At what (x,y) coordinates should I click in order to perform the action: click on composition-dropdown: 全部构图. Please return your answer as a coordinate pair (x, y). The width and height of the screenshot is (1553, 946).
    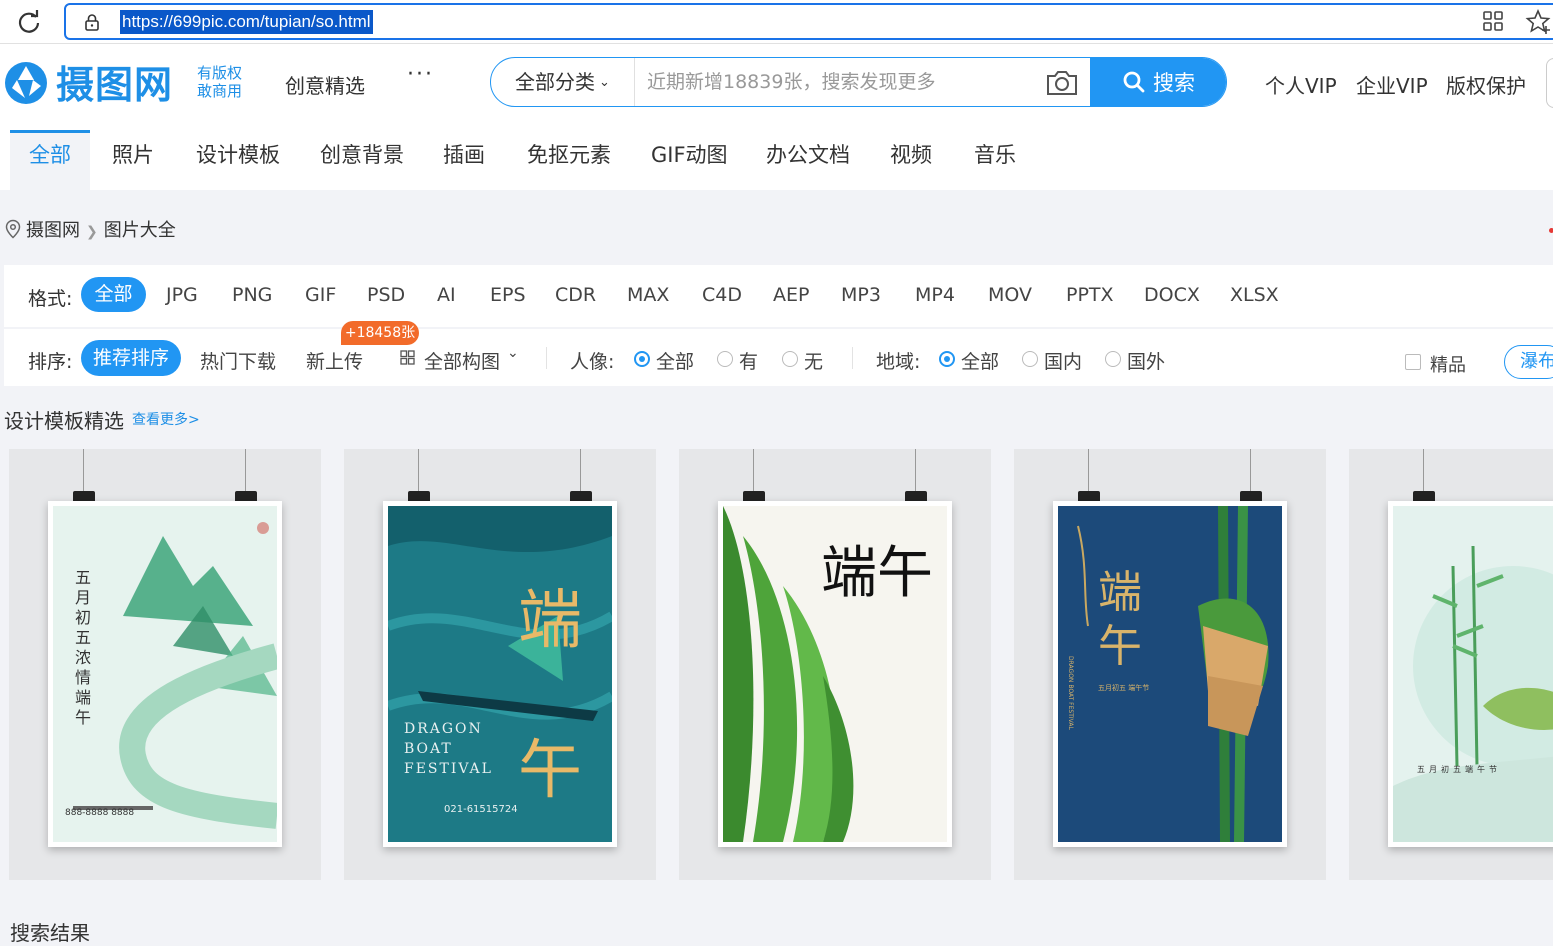
    Looking at the image, I should click on (462, 360).